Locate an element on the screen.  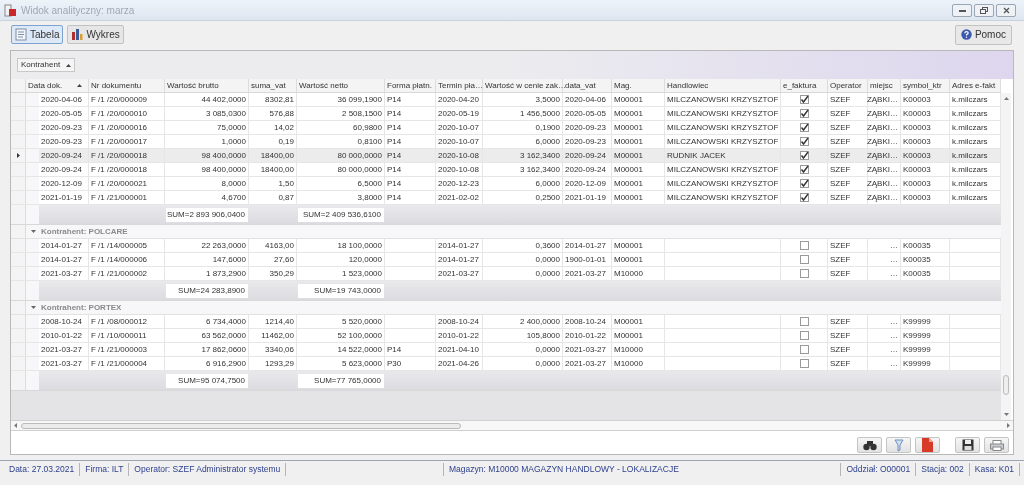
table-row: 2021-03-27 F /1 /21/000004 6 916,2900 1293,29 5 623,0000 P30 2021-04-26 0,0000 2021-03-27 M10000 SZEF … K99999 is located at coordinates (506, 364).